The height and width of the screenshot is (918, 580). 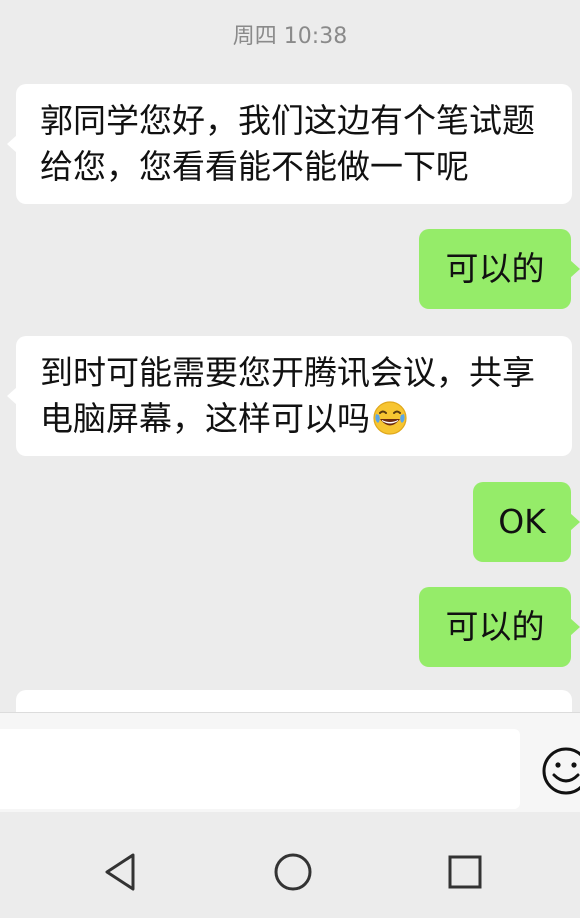 I want to click on input-bar, so click(x=290, y=762).